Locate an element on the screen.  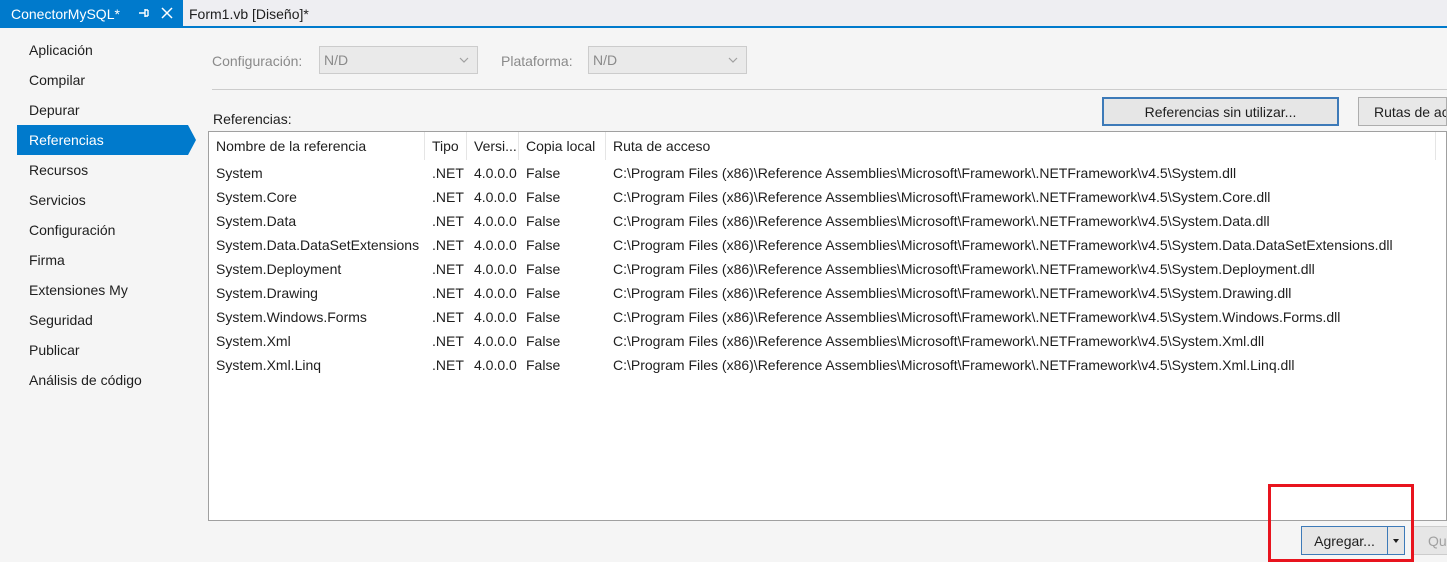
pin-icon is located at coordinates (144, 13).